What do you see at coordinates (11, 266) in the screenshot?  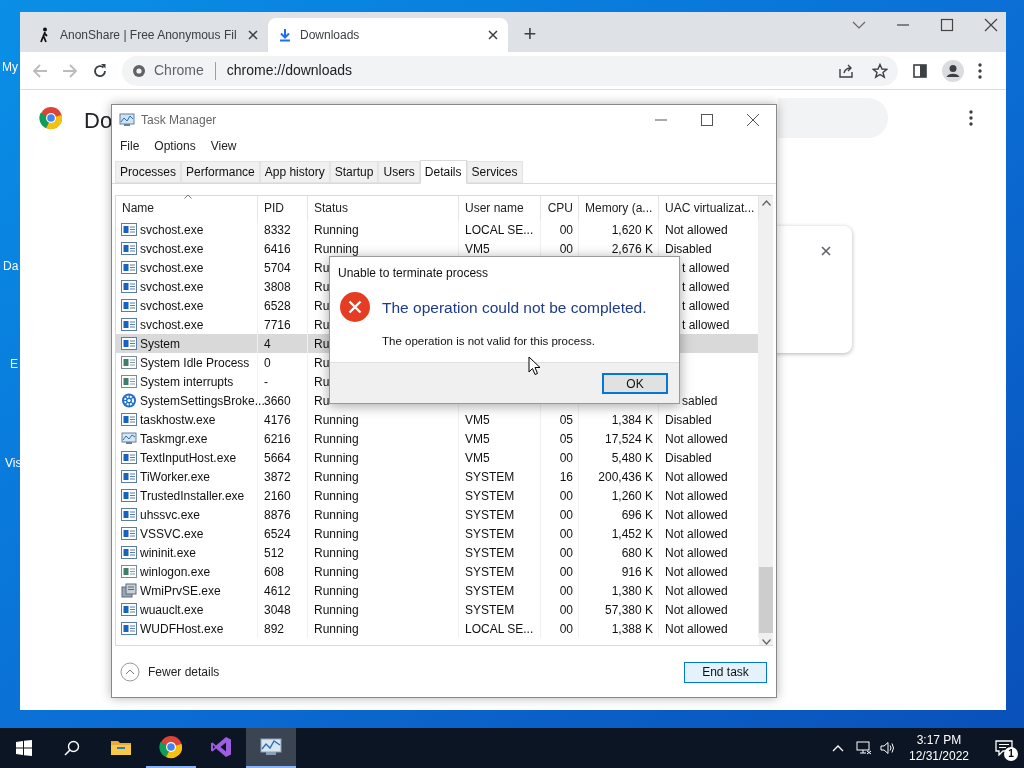 I see `desktop-icon-label: Da` at bounding box center [11, 266].